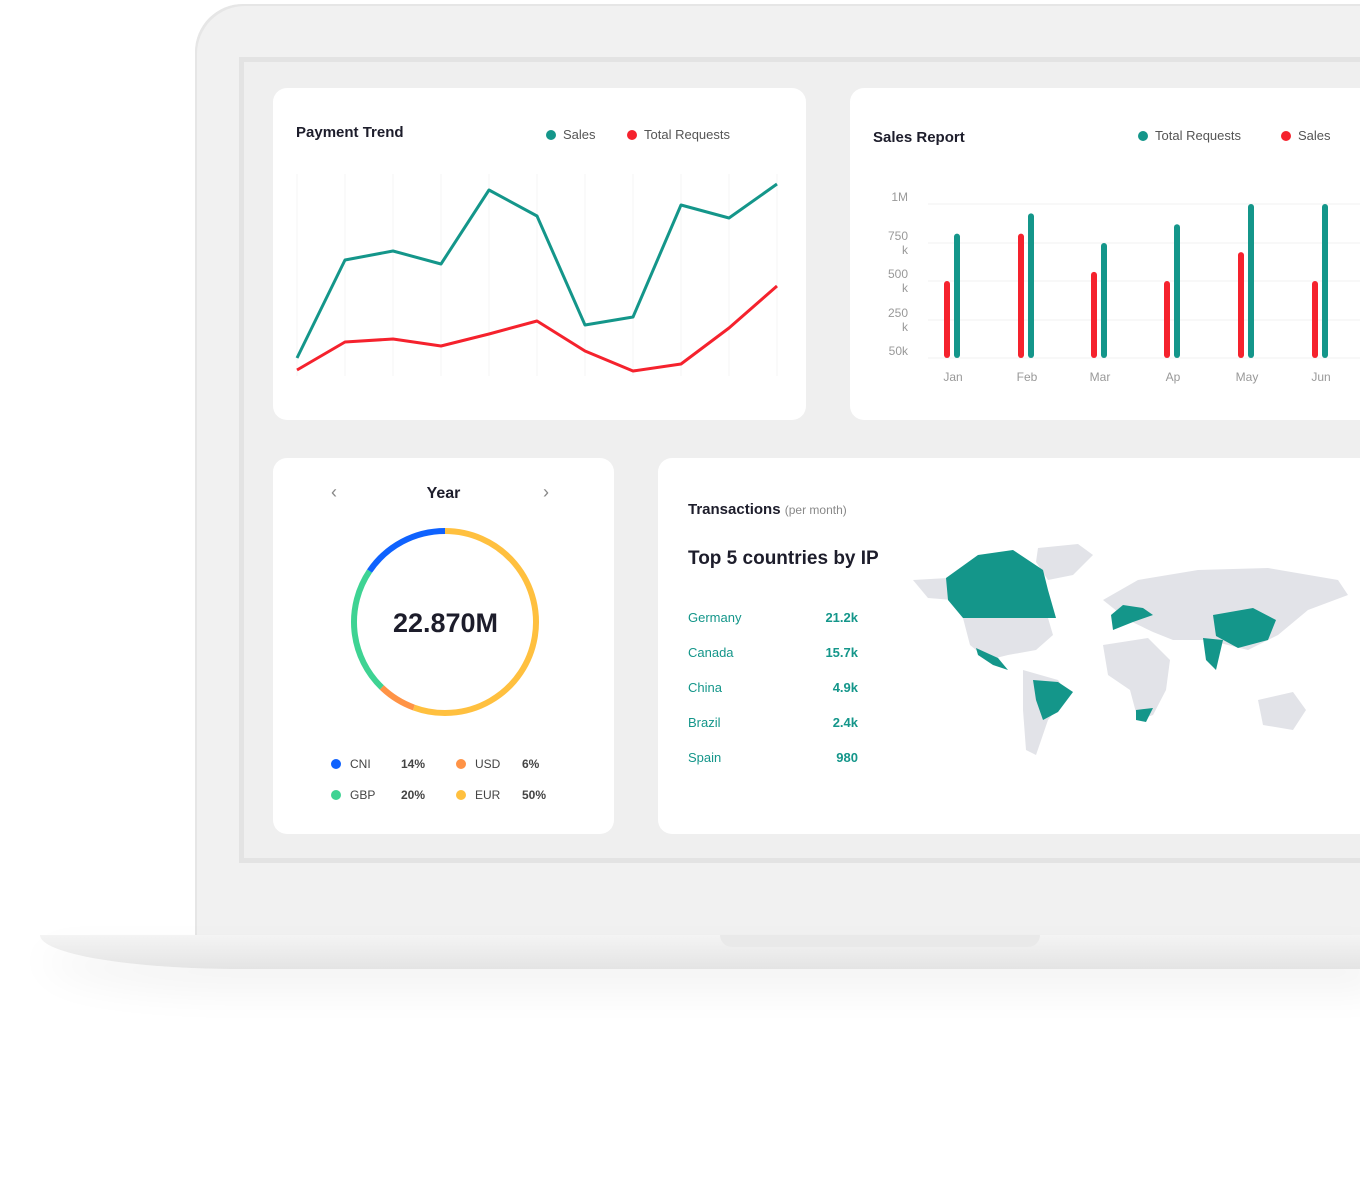  I want to click on legend-percent: 14%, so click(413, 764).